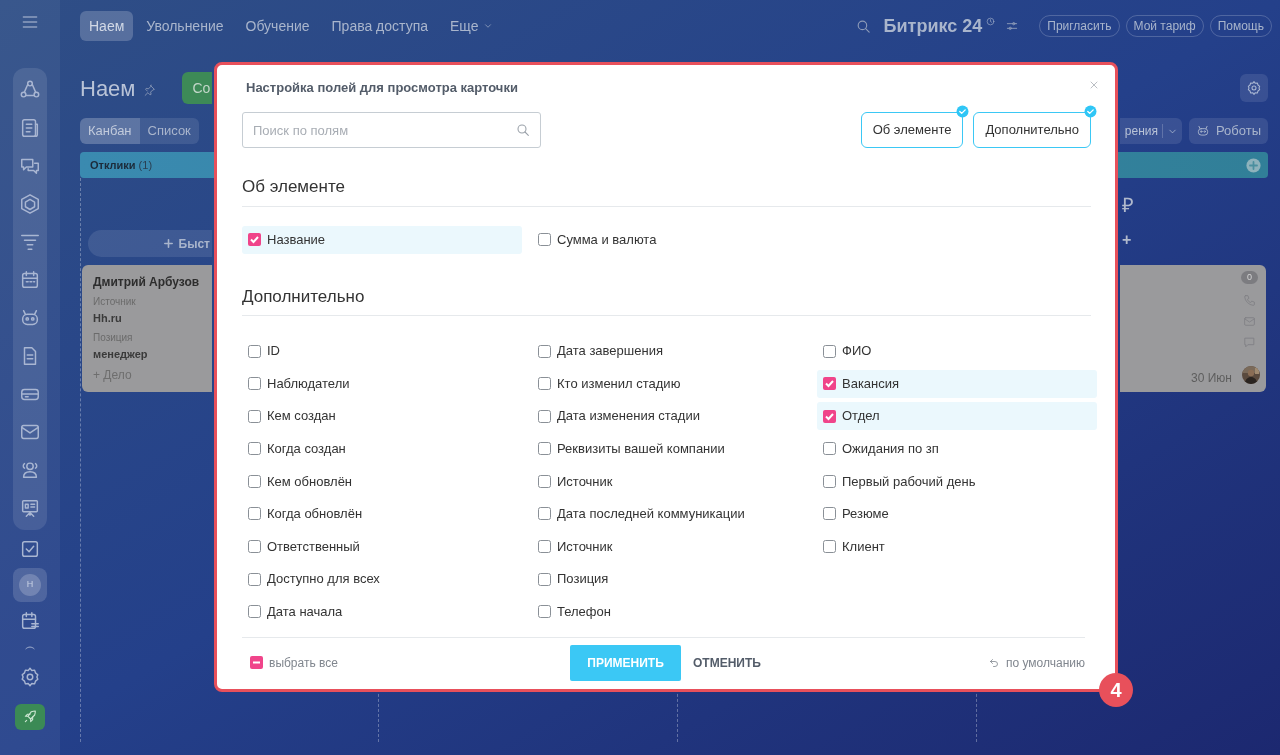 The height and width of the screenshot is (755, 1280). Describe the element at coordinates (391, 130) in the screenshot. I see `search-field: Поиск по полям` at that location.